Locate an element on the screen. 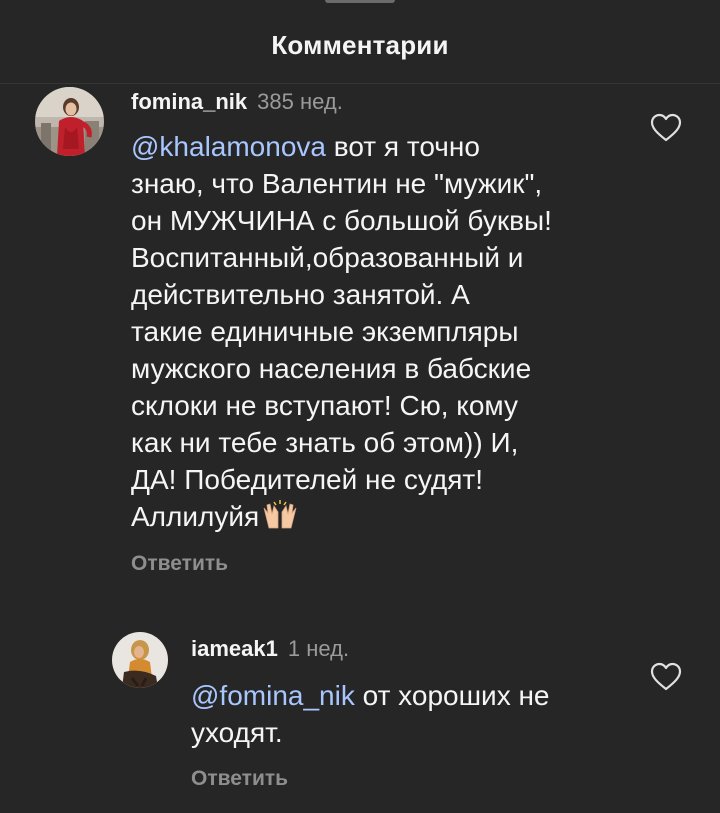 The image size is (720, 813). drag-handle is located at coordinates (360, 1).